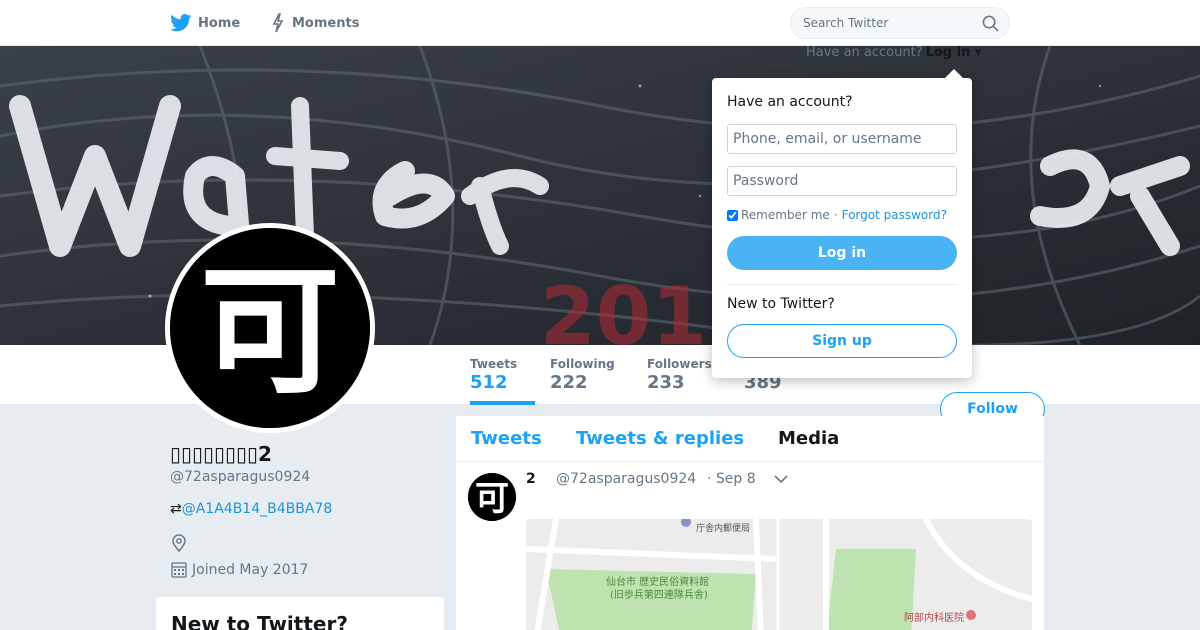  I want to click on stat-value: 222, so click(569, 382).